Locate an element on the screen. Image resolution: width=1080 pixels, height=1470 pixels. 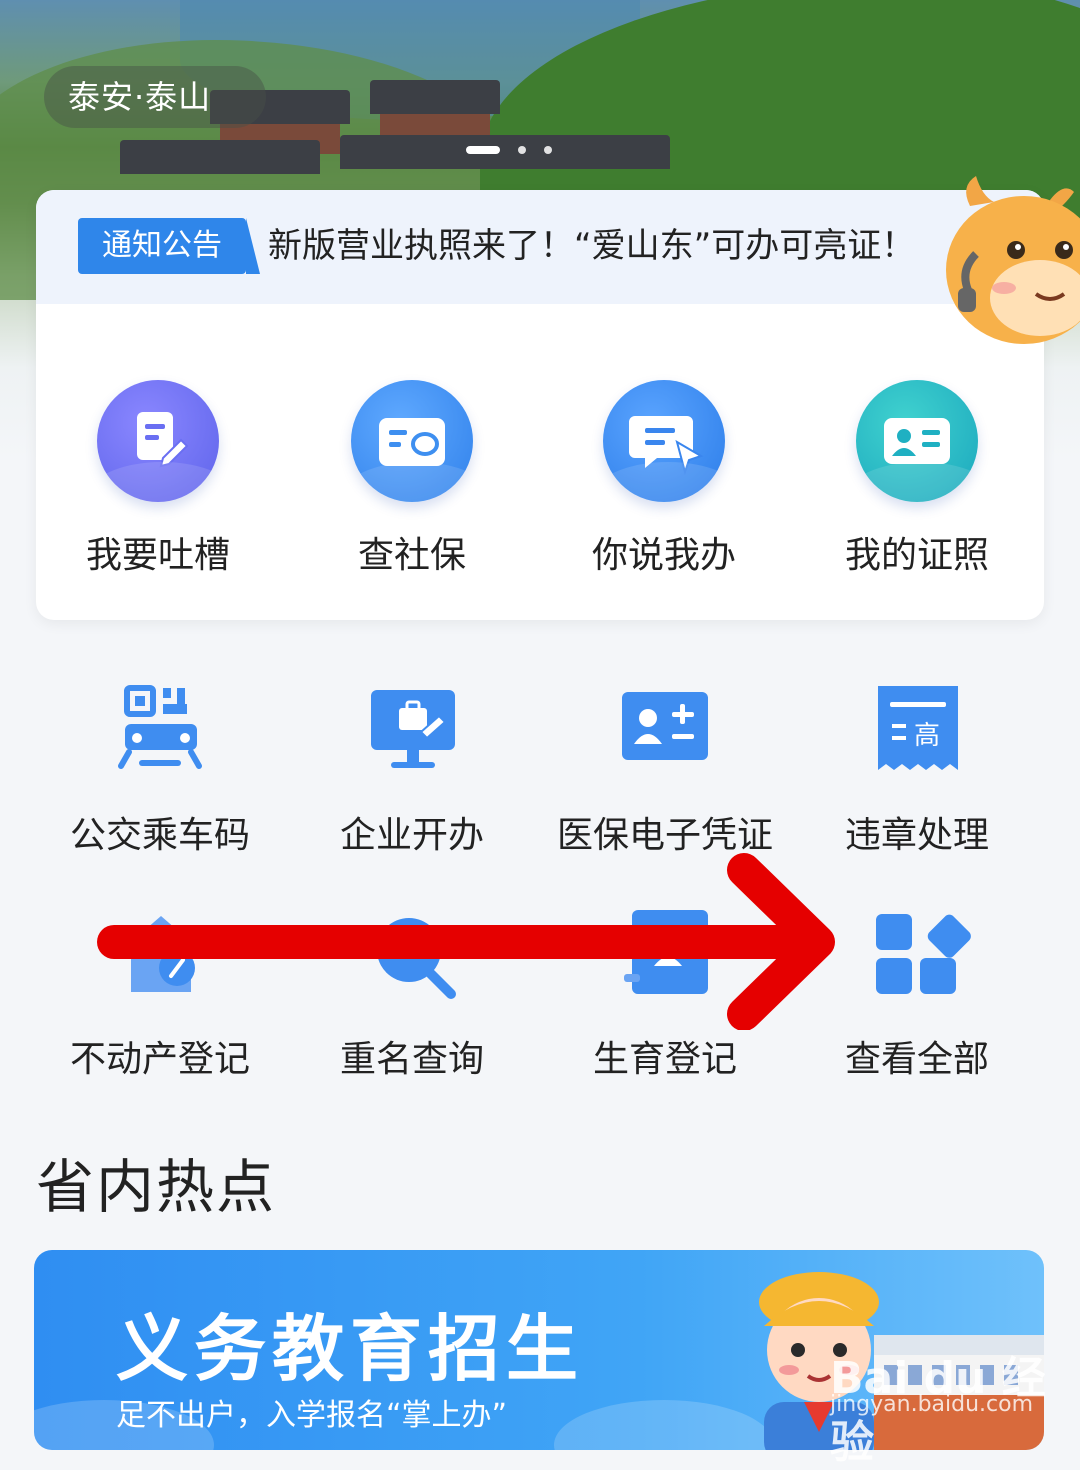
quick-my-licenses: 我的证照 is located at coordinates (917, 479).